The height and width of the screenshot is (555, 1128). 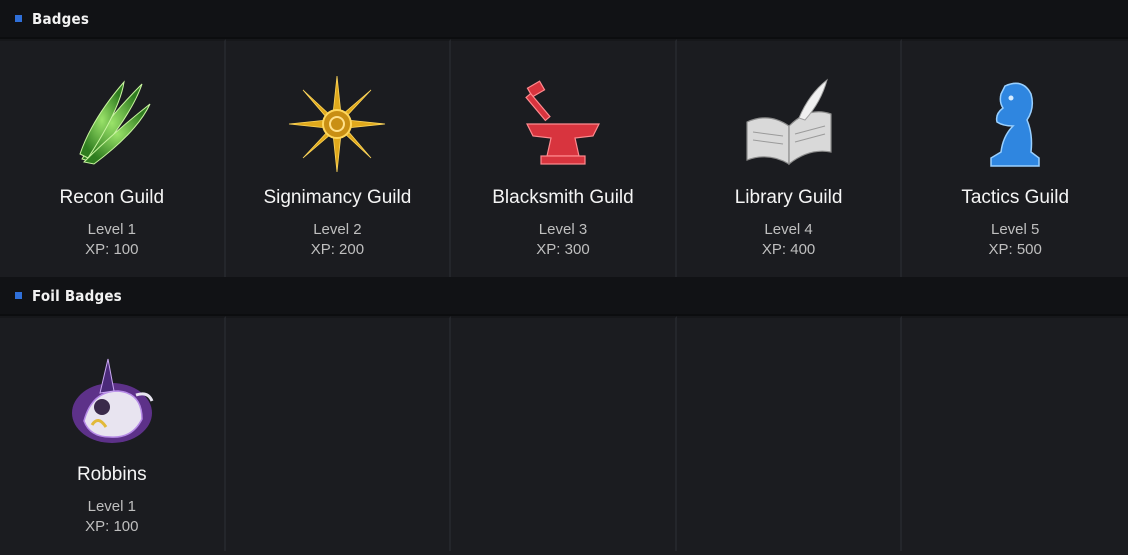 I want to click on badge-card: Recon Guild Level 1 XP: 100, so click(x=113, y=158).